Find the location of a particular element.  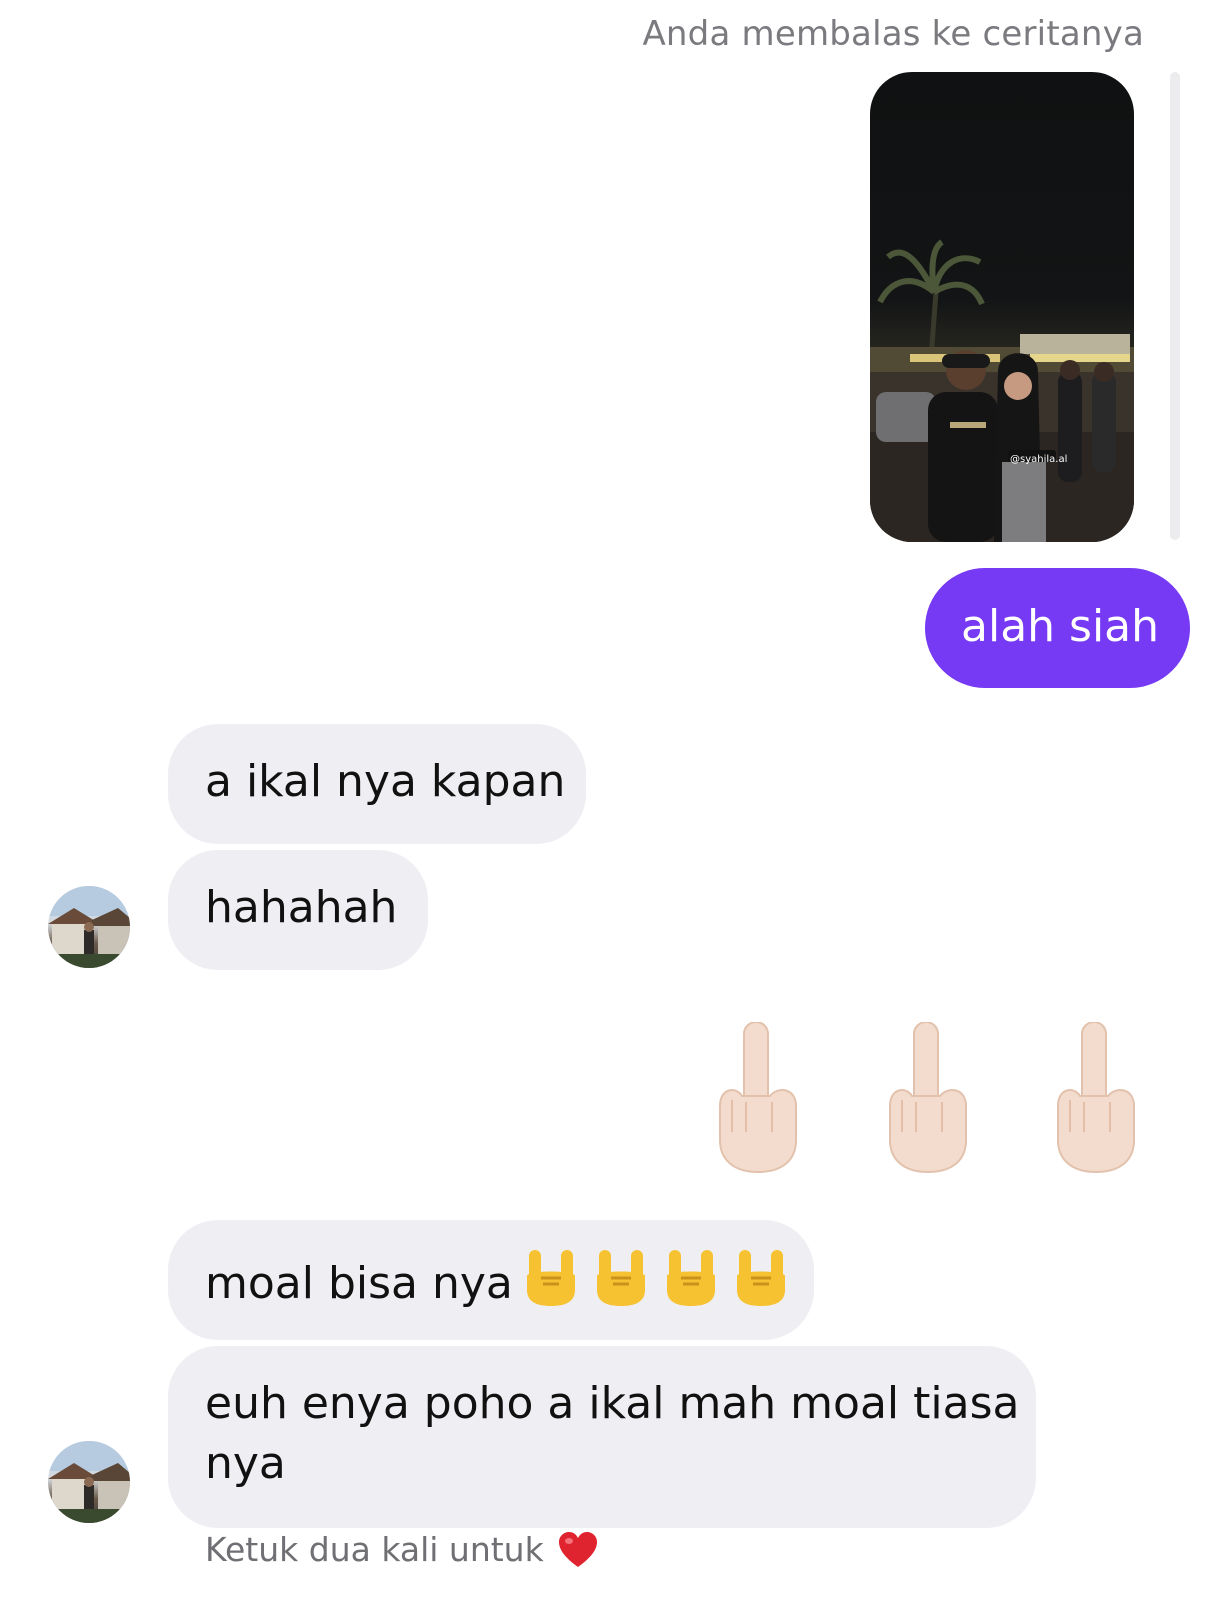

story-thumbnail: @syahila.al is located at coordinates (1002, 307).